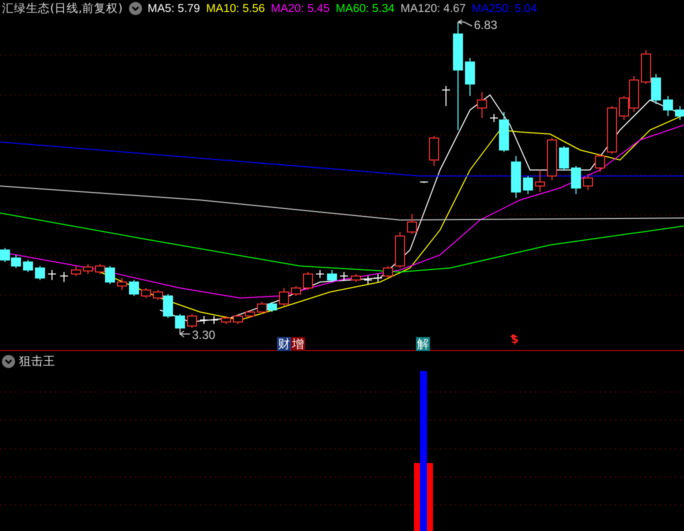 Image resolution: width=684 pixels, height=531 pixels. Describe the element at coordinates (300, 8) in the screenshot. I see `moving-average-legend: MA20: 5.45` at that location.